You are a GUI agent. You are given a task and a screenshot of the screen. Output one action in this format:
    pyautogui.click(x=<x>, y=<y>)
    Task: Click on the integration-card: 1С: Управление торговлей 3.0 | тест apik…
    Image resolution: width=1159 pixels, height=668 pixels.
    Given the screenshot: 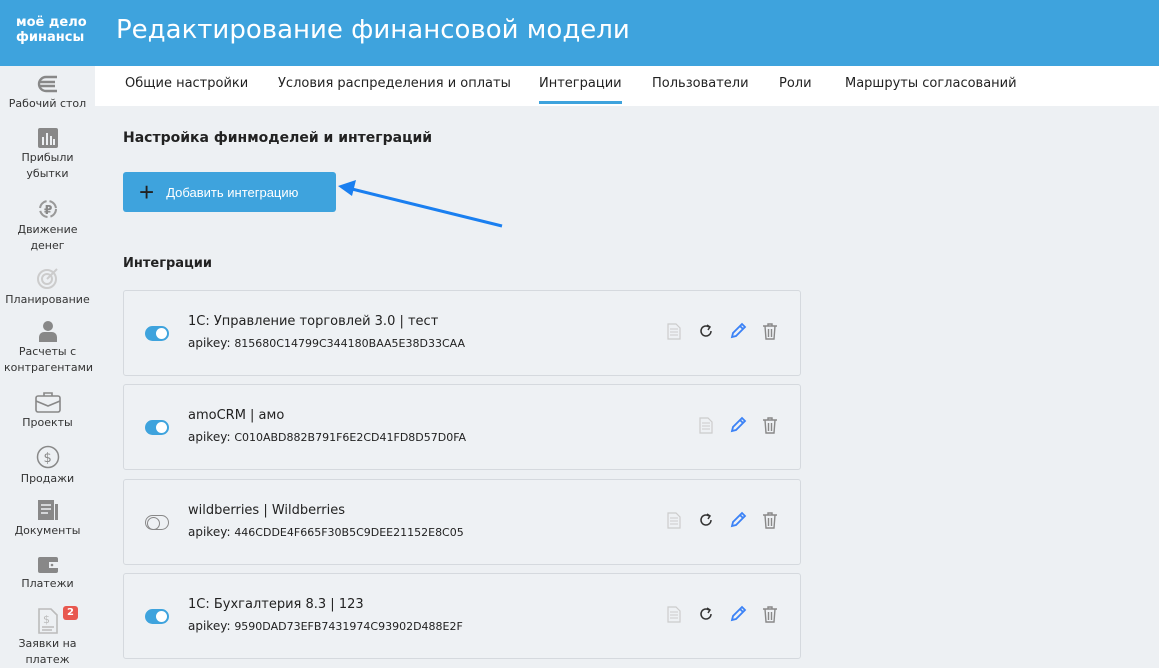 What is the action you would take?
    pyautogui.click(x=462, y=333)
    